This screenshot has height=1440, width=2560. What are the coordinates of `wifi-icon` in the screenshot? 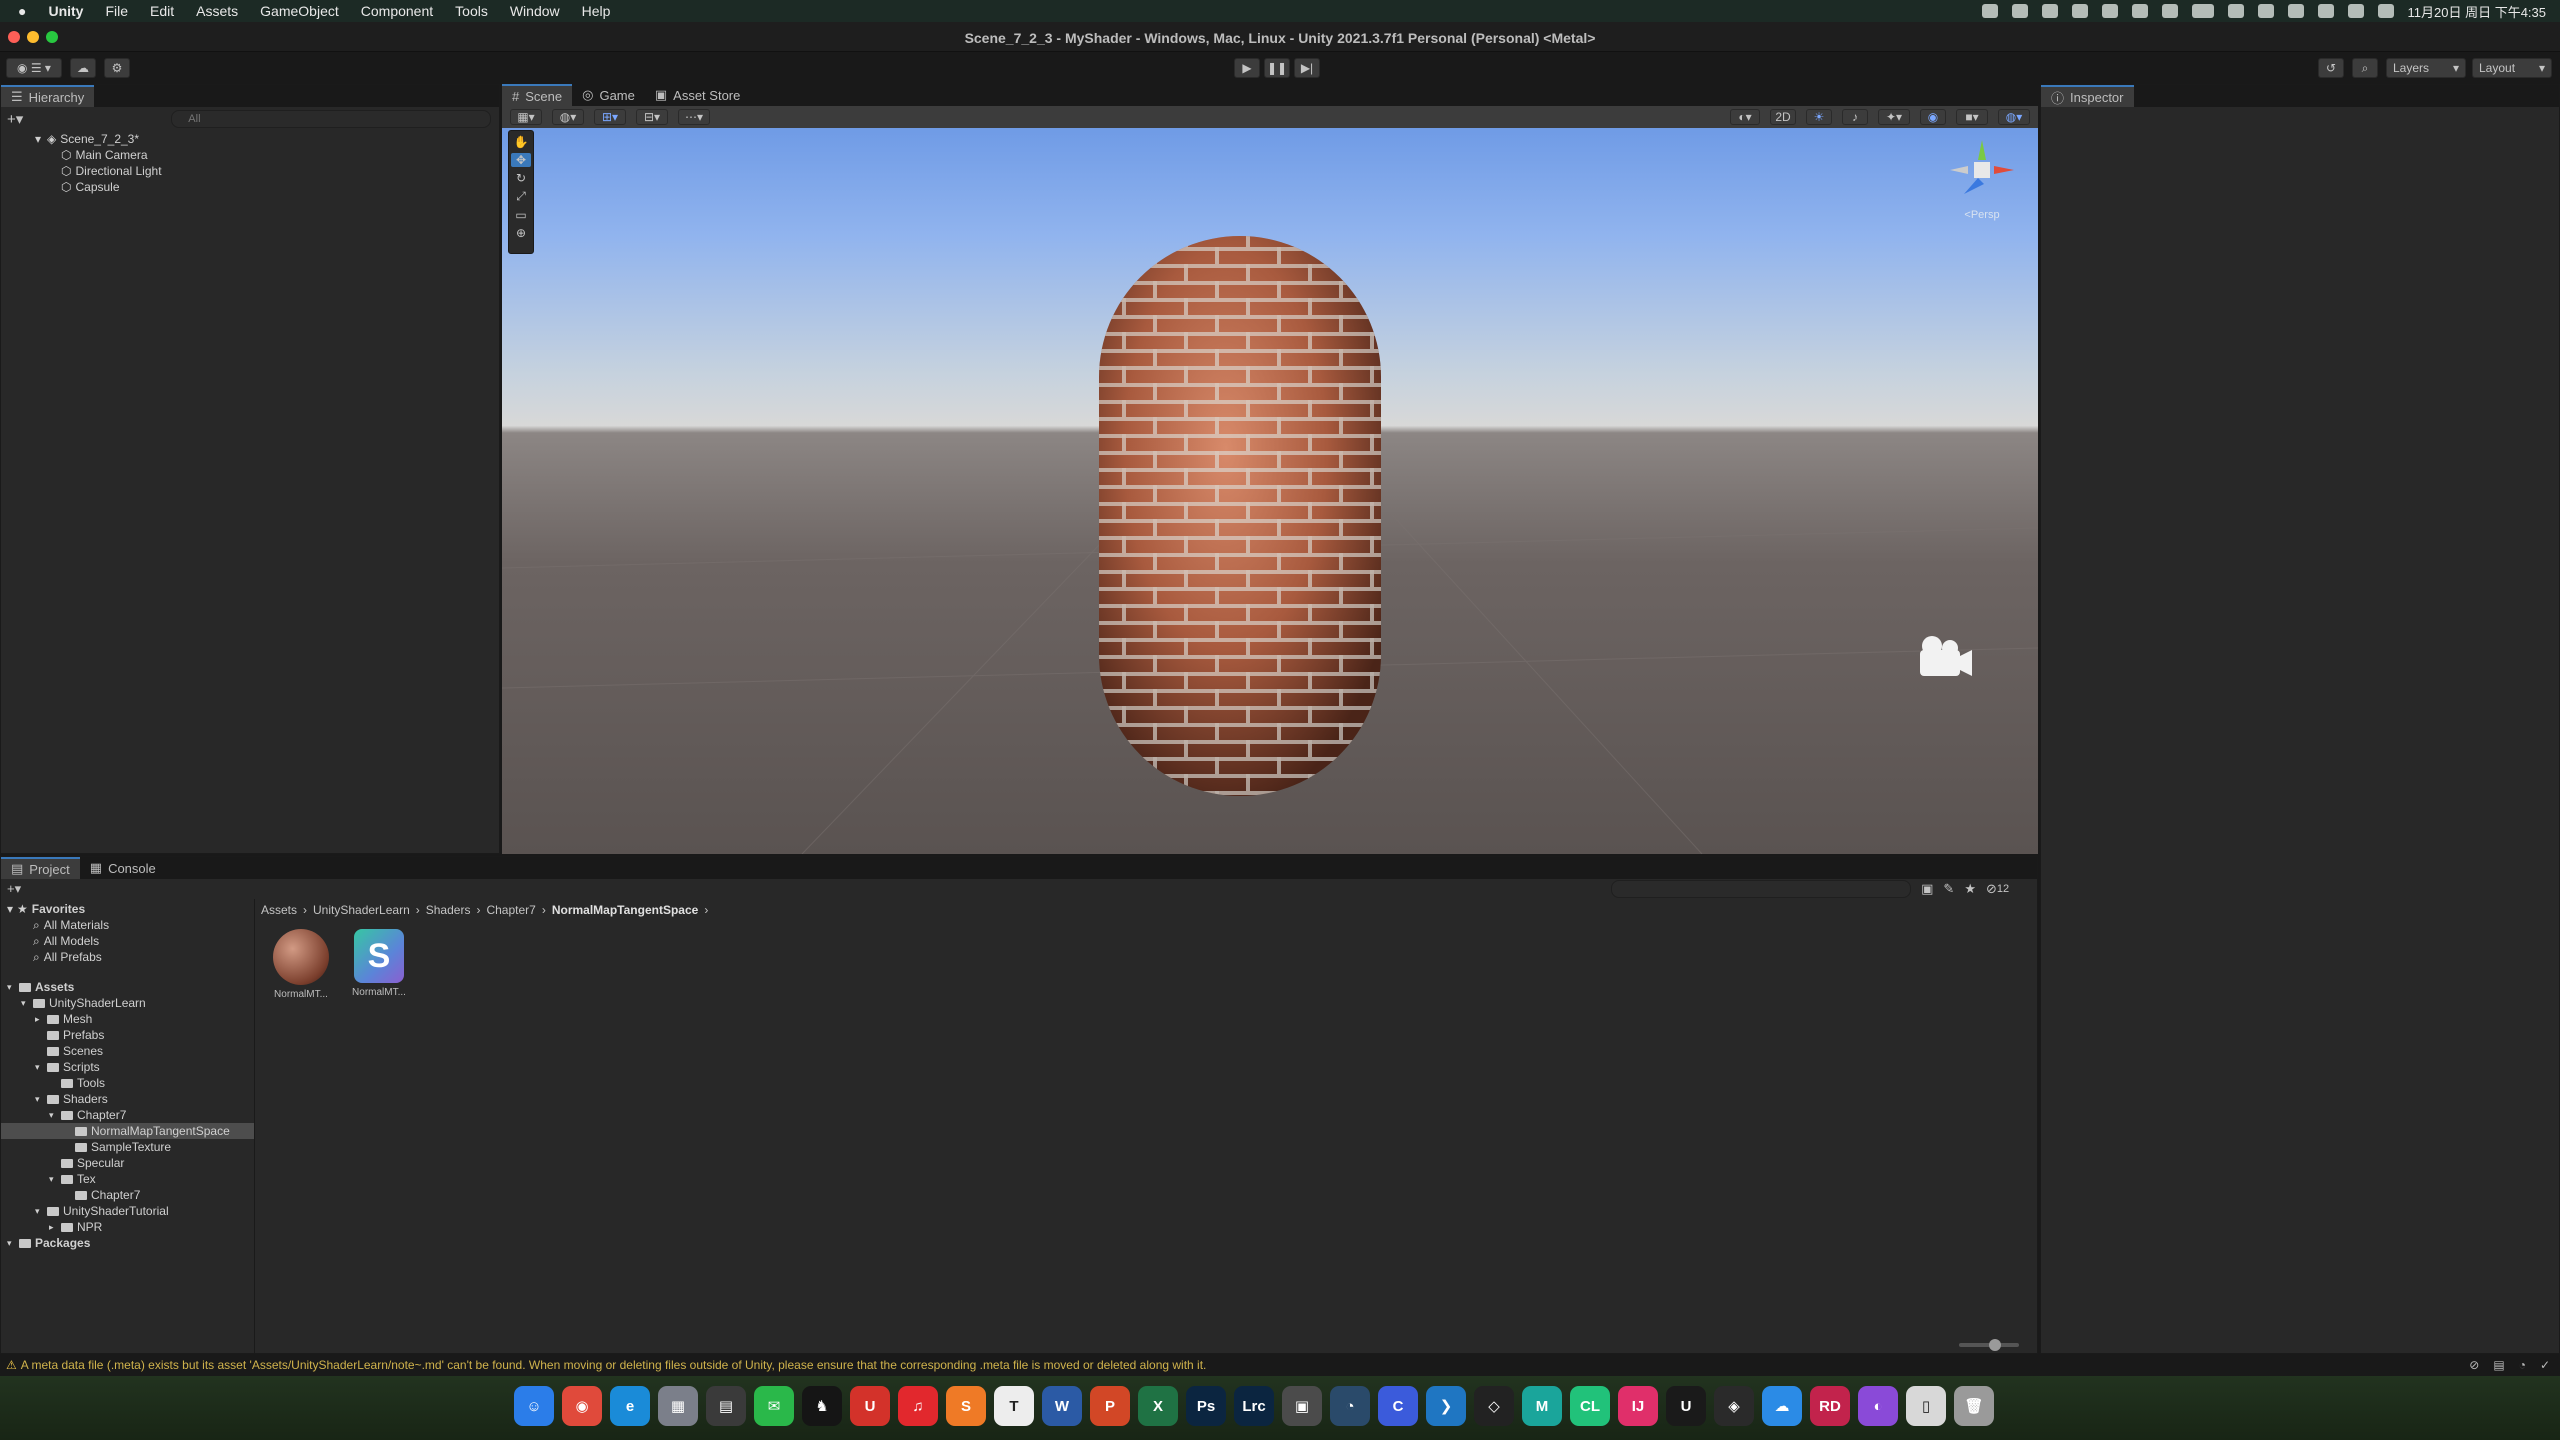 It's located at (2265, 11).